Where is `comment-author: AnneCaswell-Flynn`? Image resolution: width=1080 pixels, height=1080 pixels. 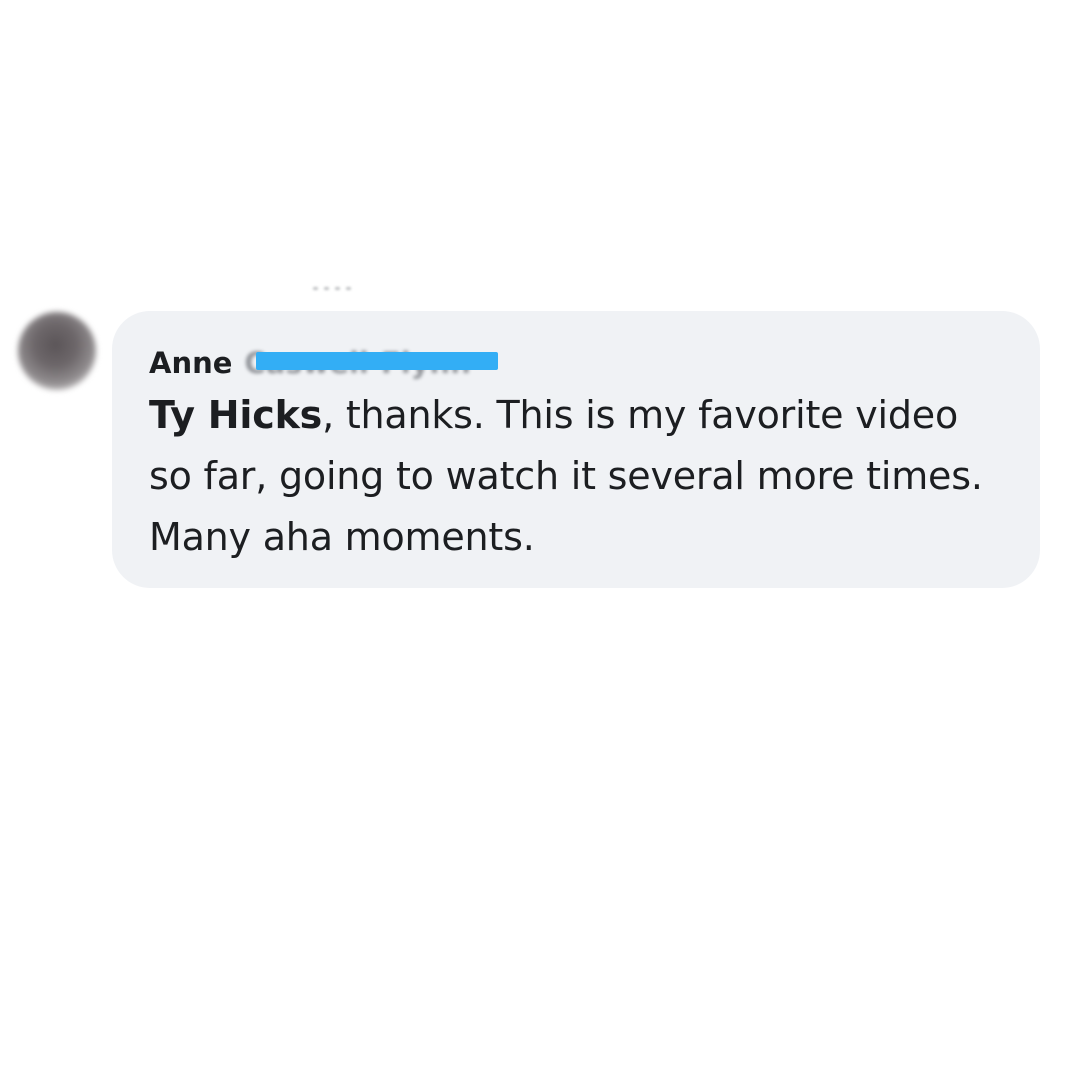
comment-author: AnneCaswell-Flynn is located at coordinates (576, 363).